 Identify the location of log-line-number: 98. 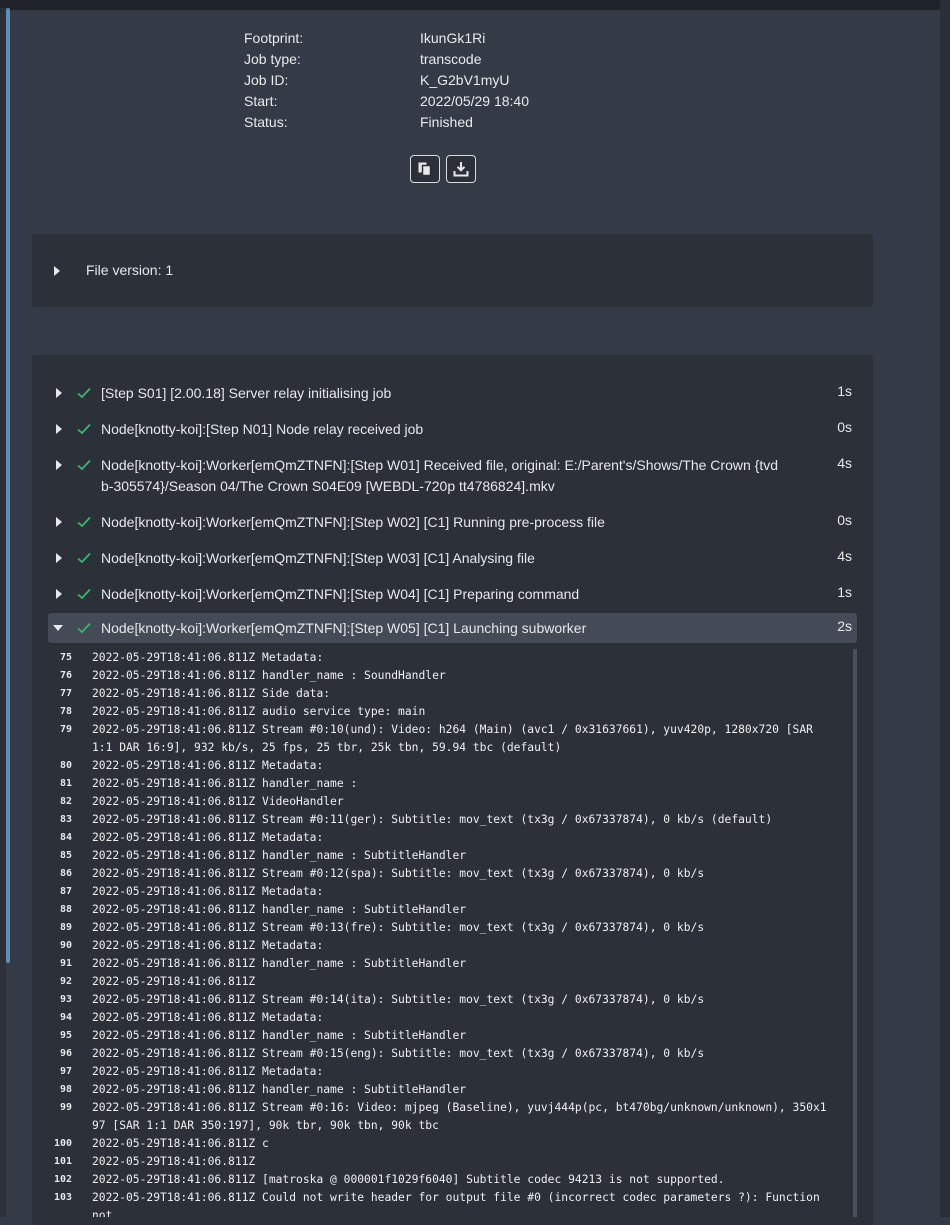
(65, 1089).